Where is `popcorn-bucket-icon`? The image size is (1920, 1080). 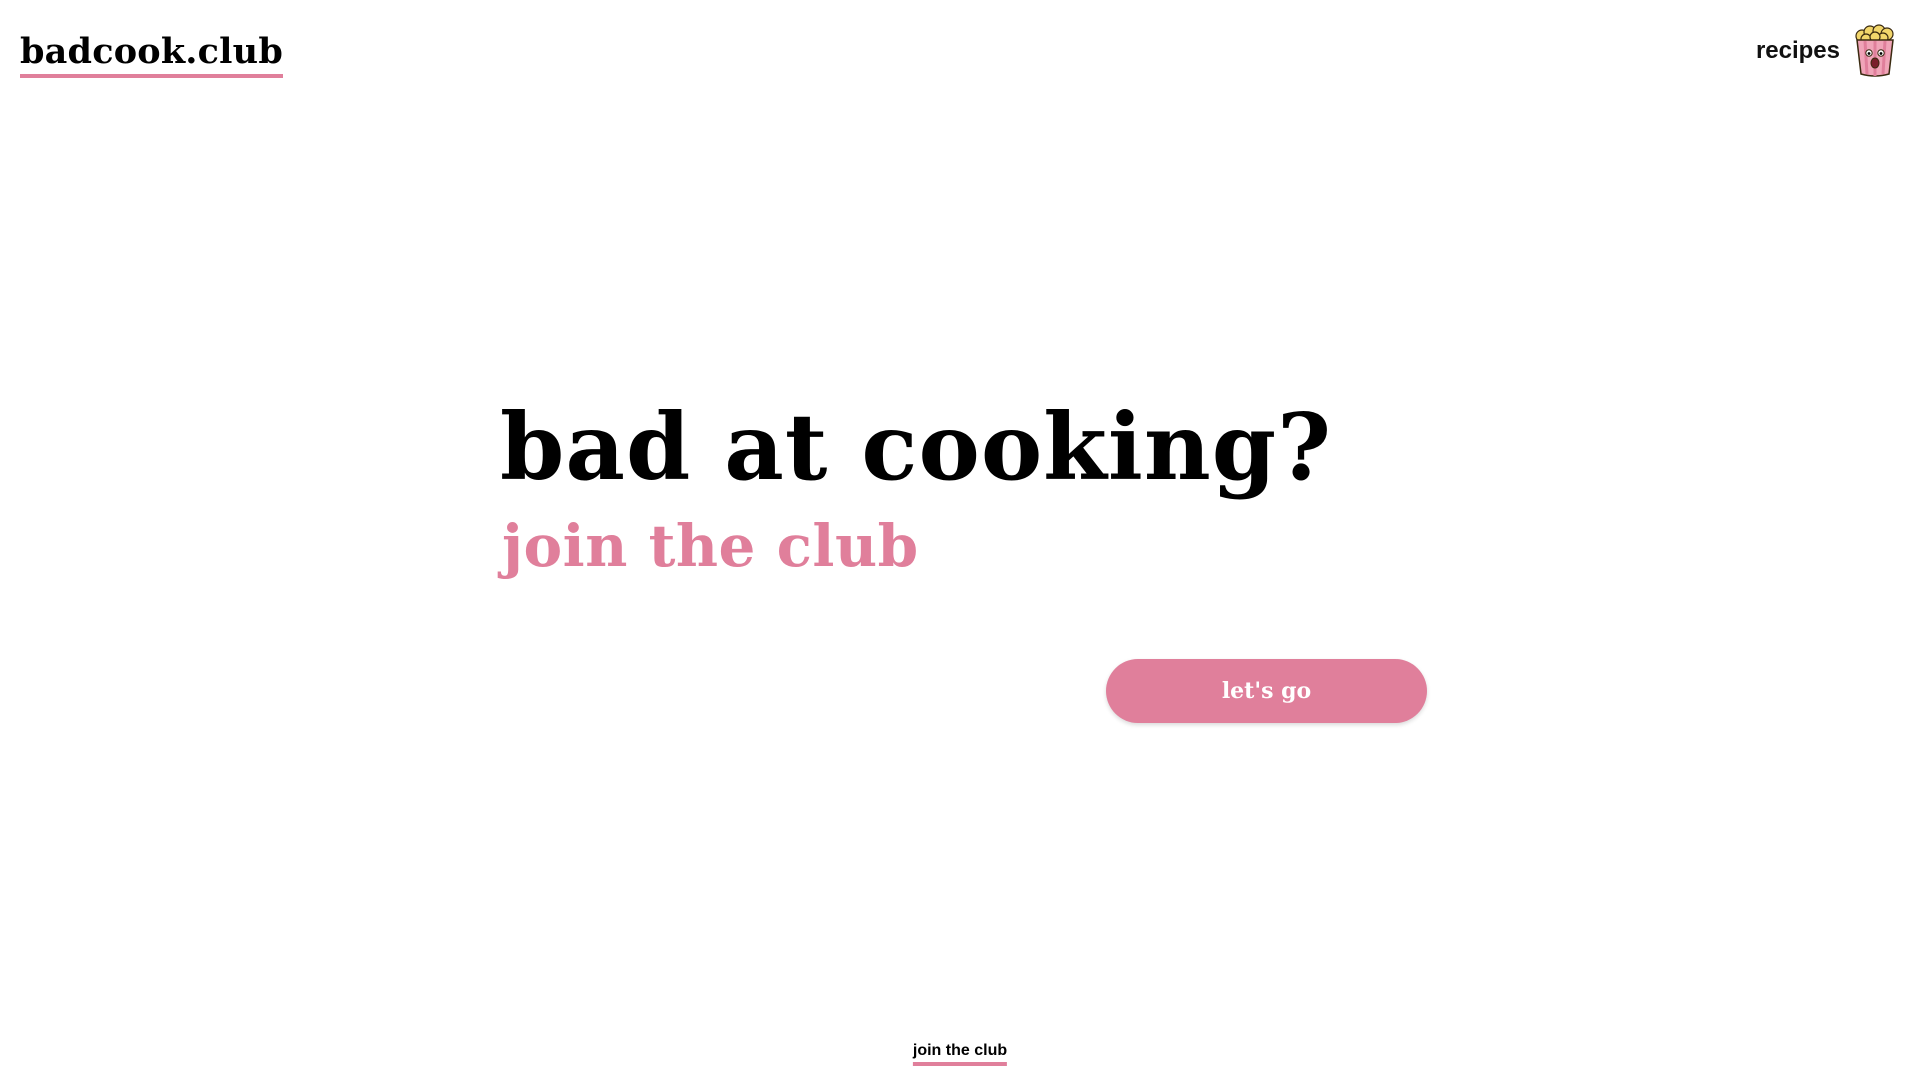 popcorn-bucket-icon is located at coordinates (1875, 51).